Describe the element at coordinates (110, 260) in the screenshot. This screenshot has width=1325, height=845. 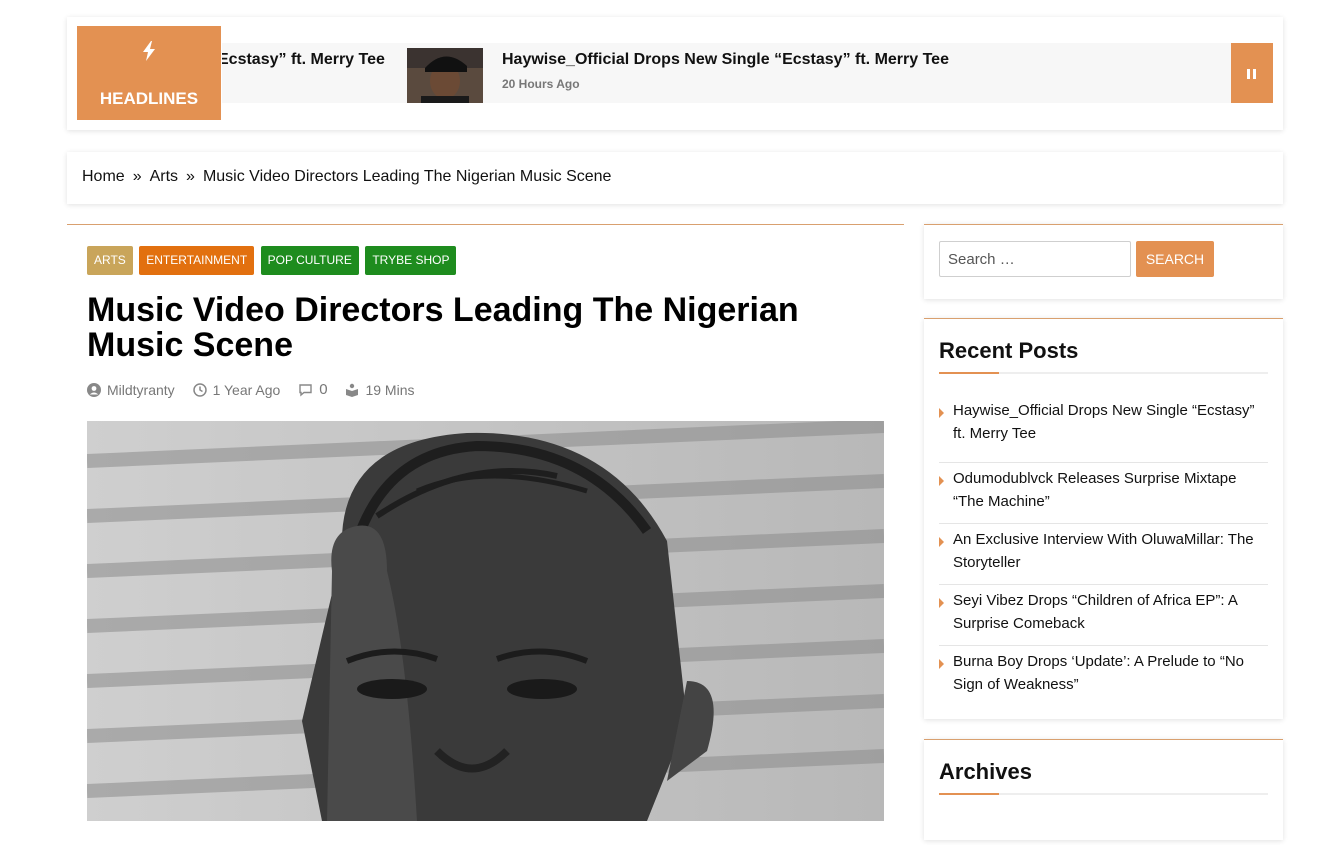
I see `category-tag-arts: ARTS` at that location.